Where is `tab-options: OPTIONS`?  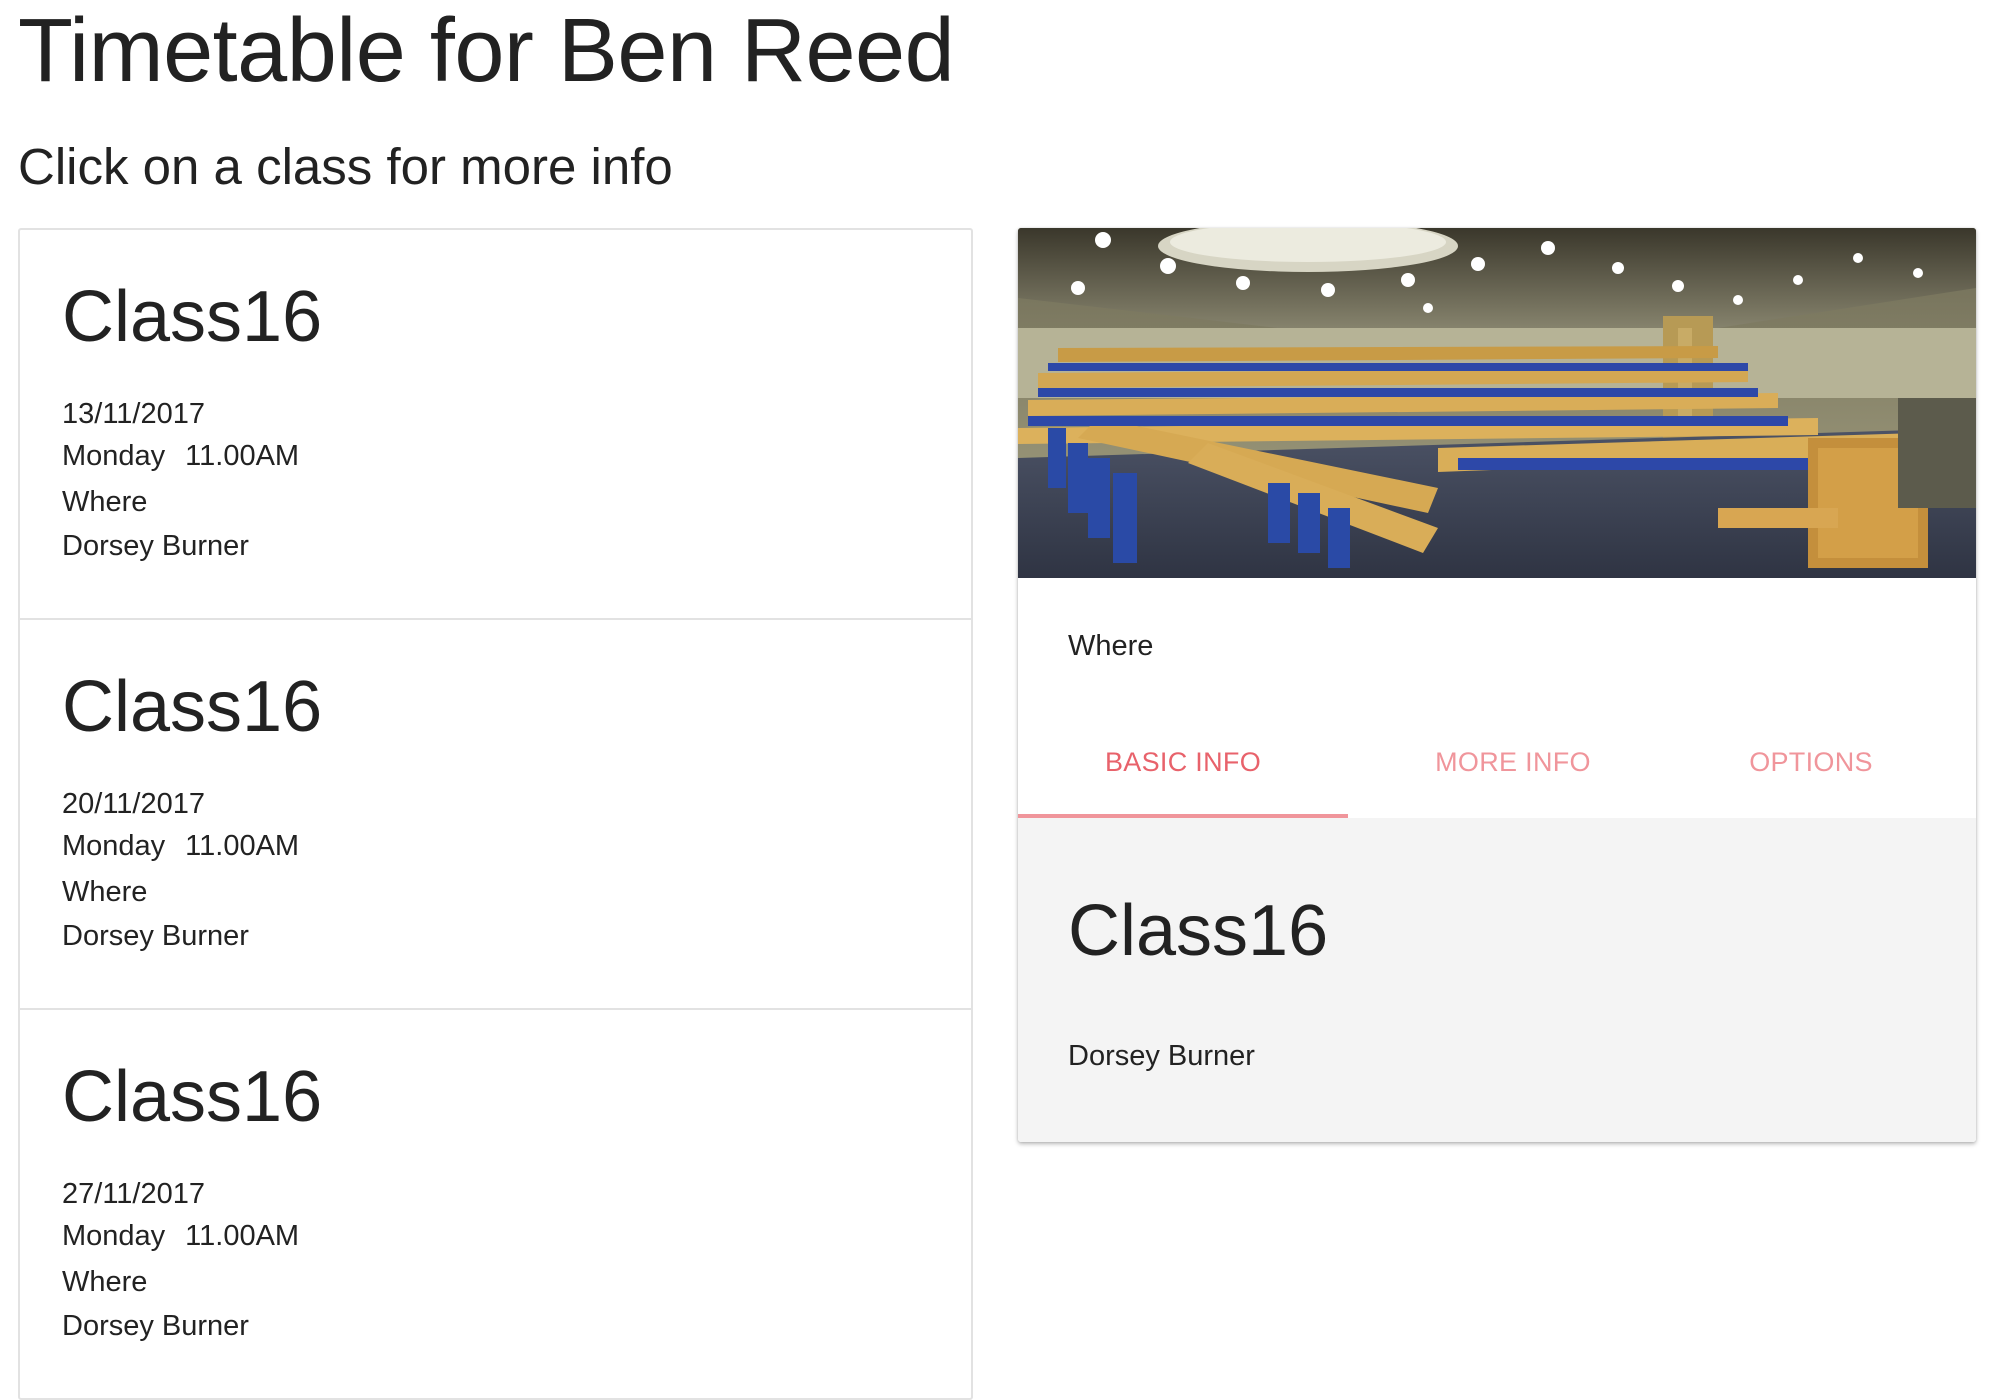
tab-options: OPTIONS is located at coordinates (1811, 762).